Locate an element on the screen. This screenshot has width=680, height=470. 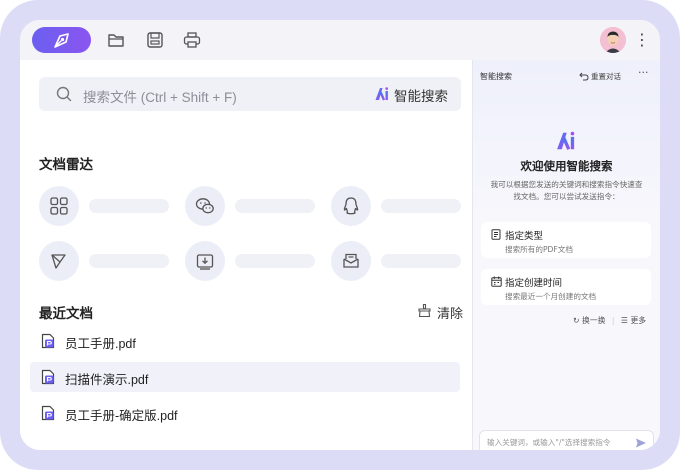
title-bar: ⋮ is located at coordinates (340, 40).